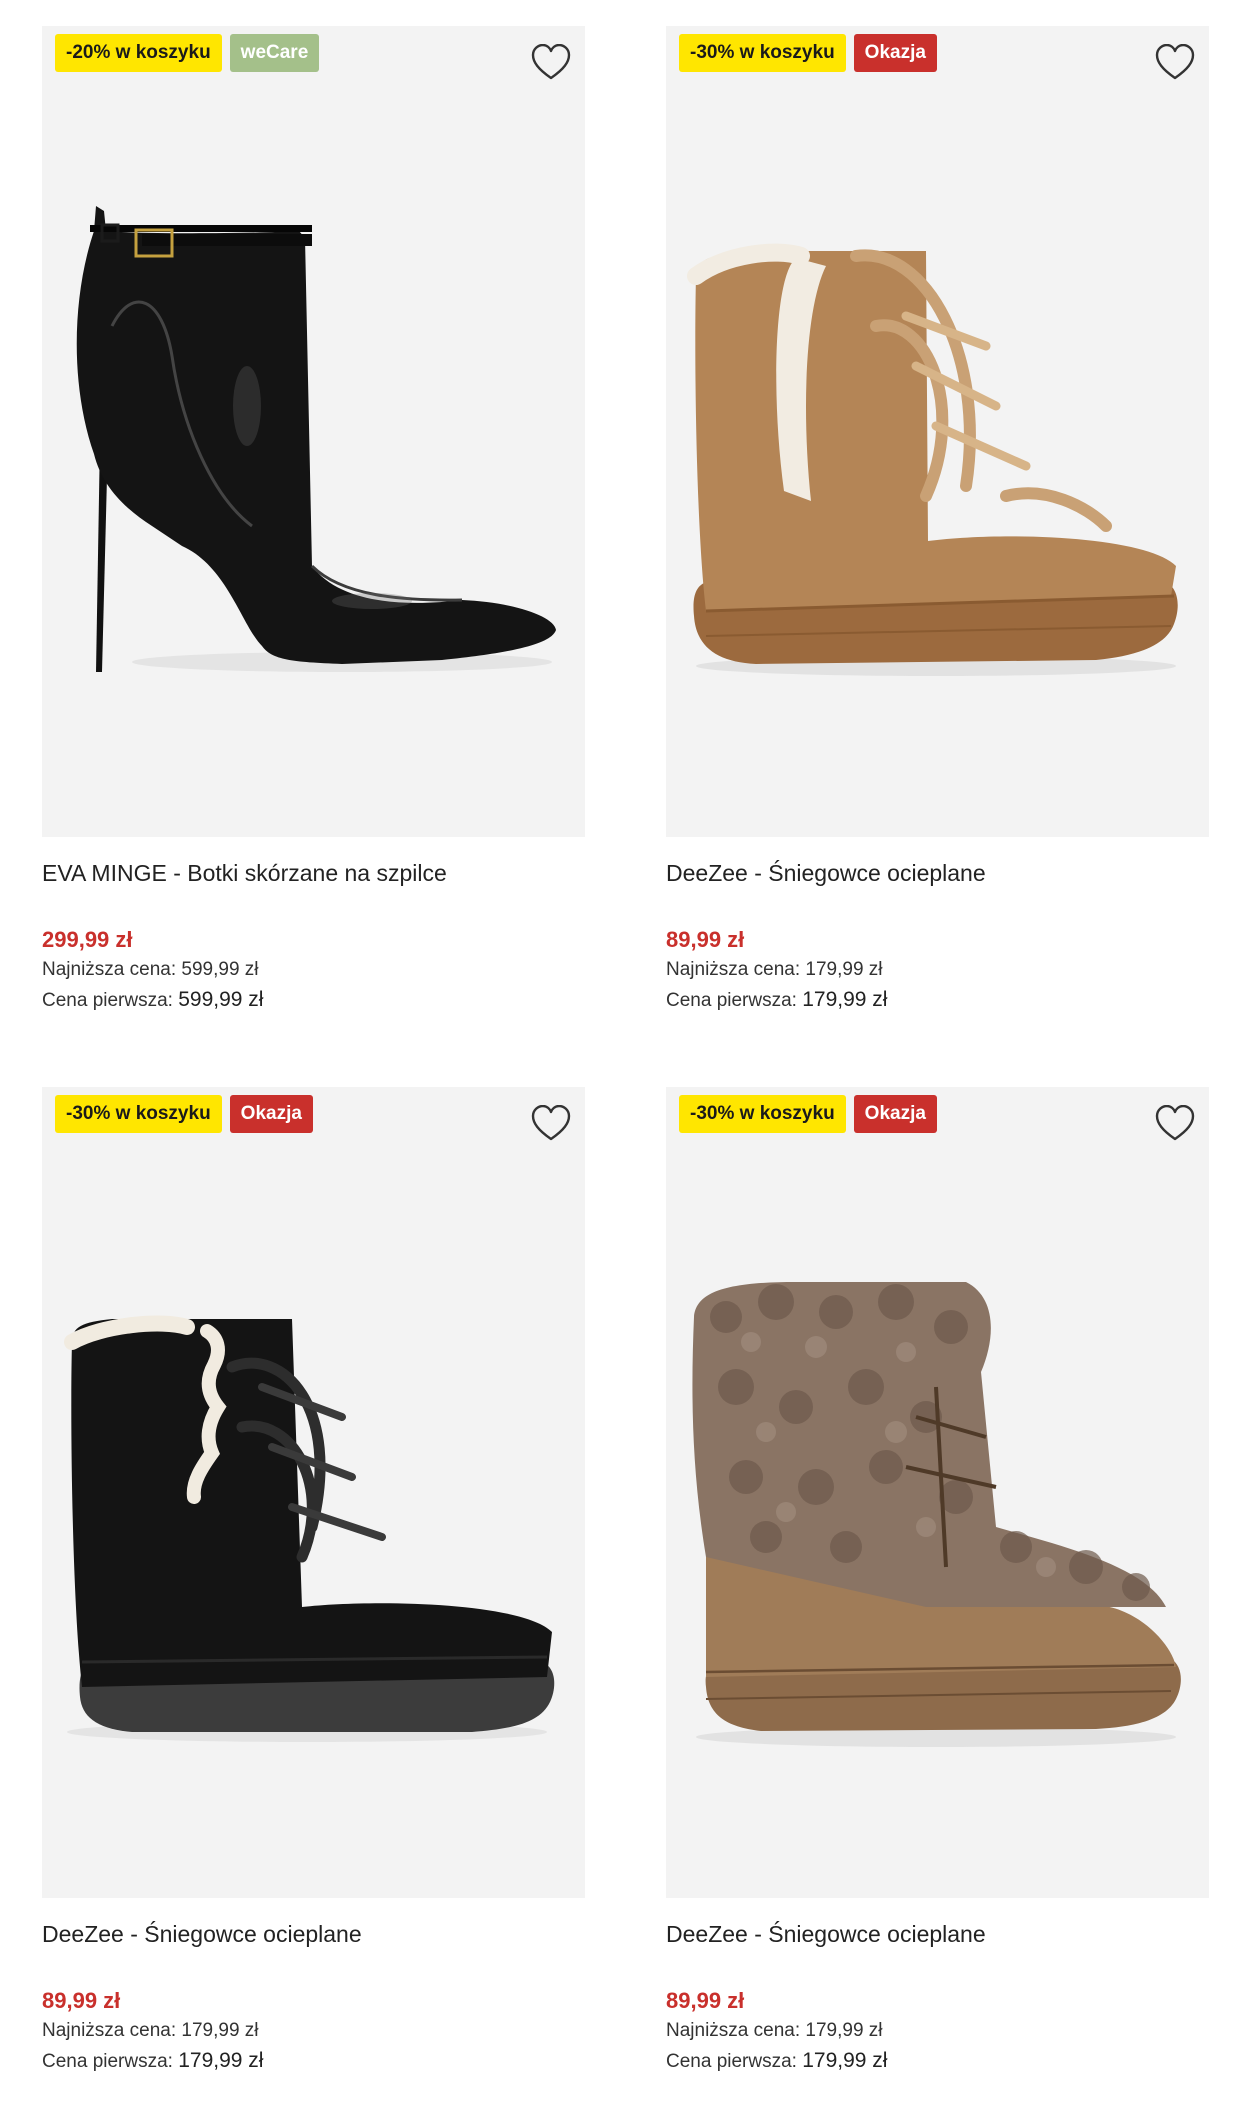 The image size is (1250, 2123). Describe the element at coordinates (936, 1514) in the screenshot. I see `brown-fur-snow-boot-image` at that location.